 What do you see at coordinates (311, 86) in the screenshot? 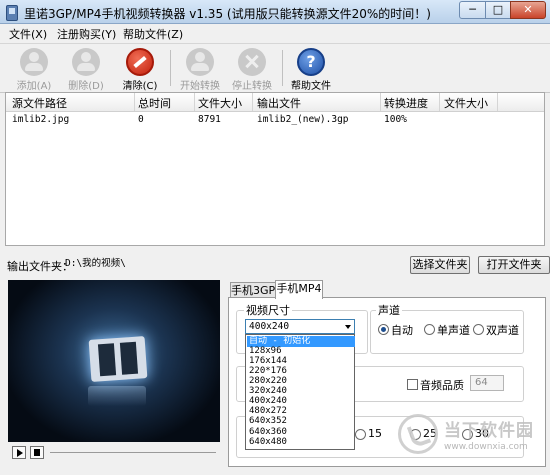
I see `help-label: 帮助文件` at bounding box center [311, 86].